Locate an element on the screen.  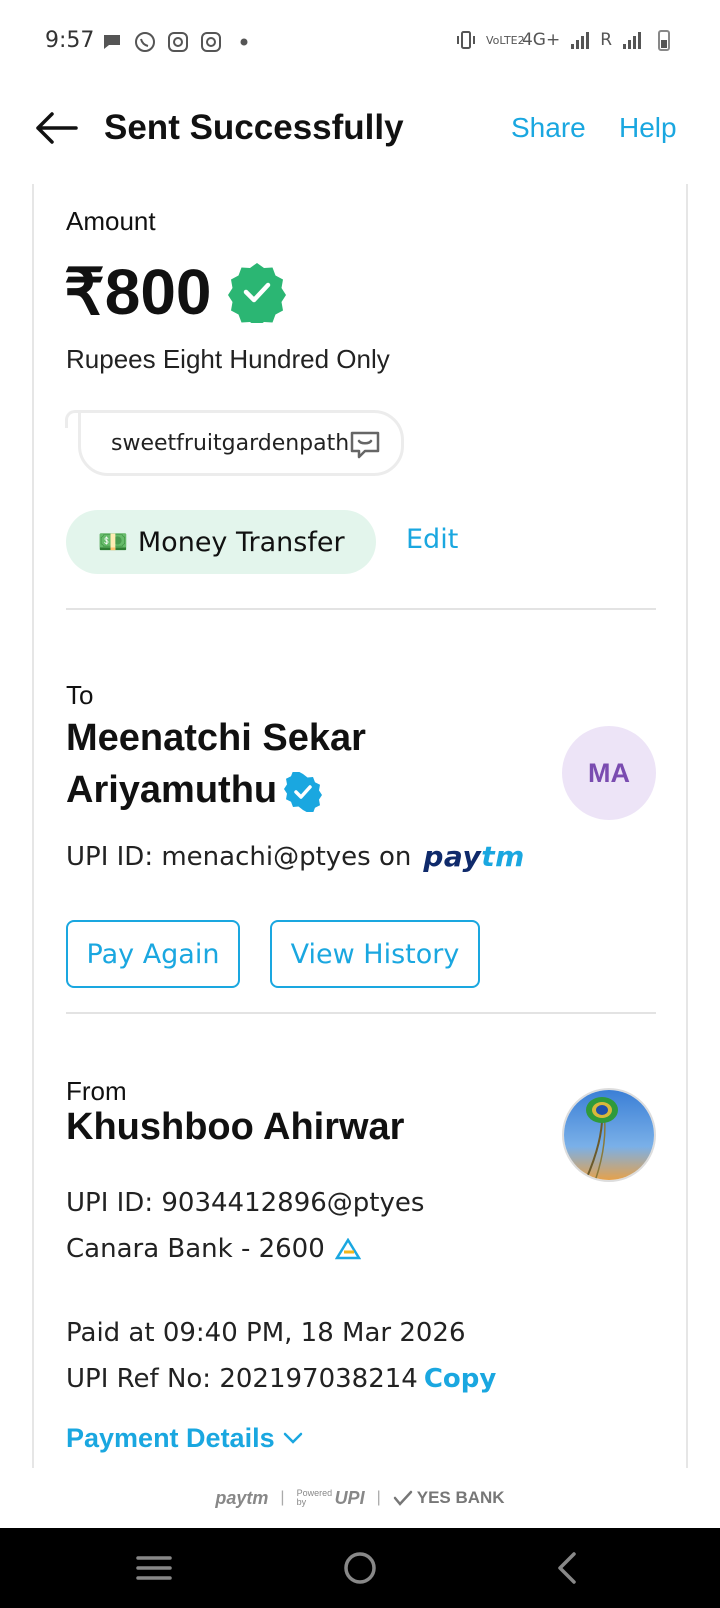
page-title: Sent Successfully is located at coordinates (254, 127).